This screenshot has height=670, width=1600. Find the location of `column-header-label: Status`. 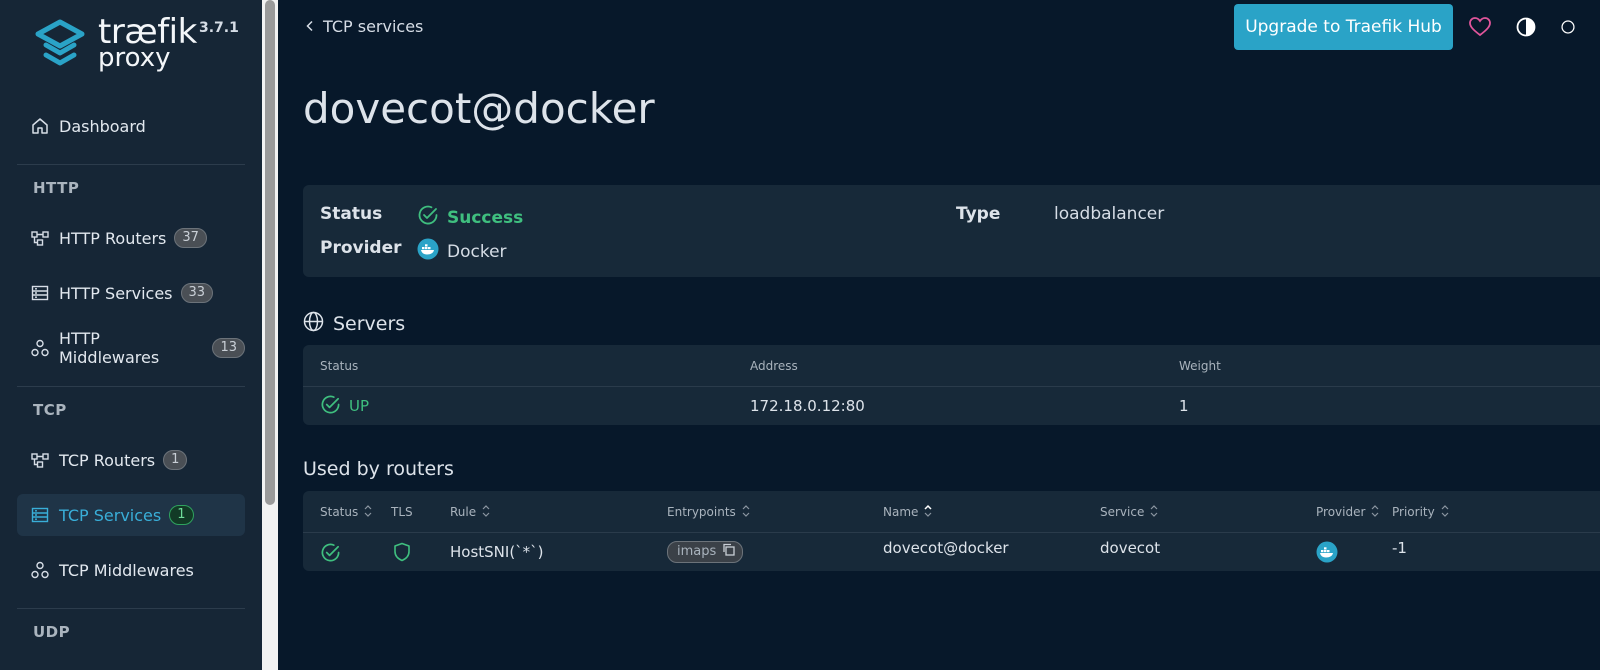

column-header-label: Status is located at coordinates (339, 512).